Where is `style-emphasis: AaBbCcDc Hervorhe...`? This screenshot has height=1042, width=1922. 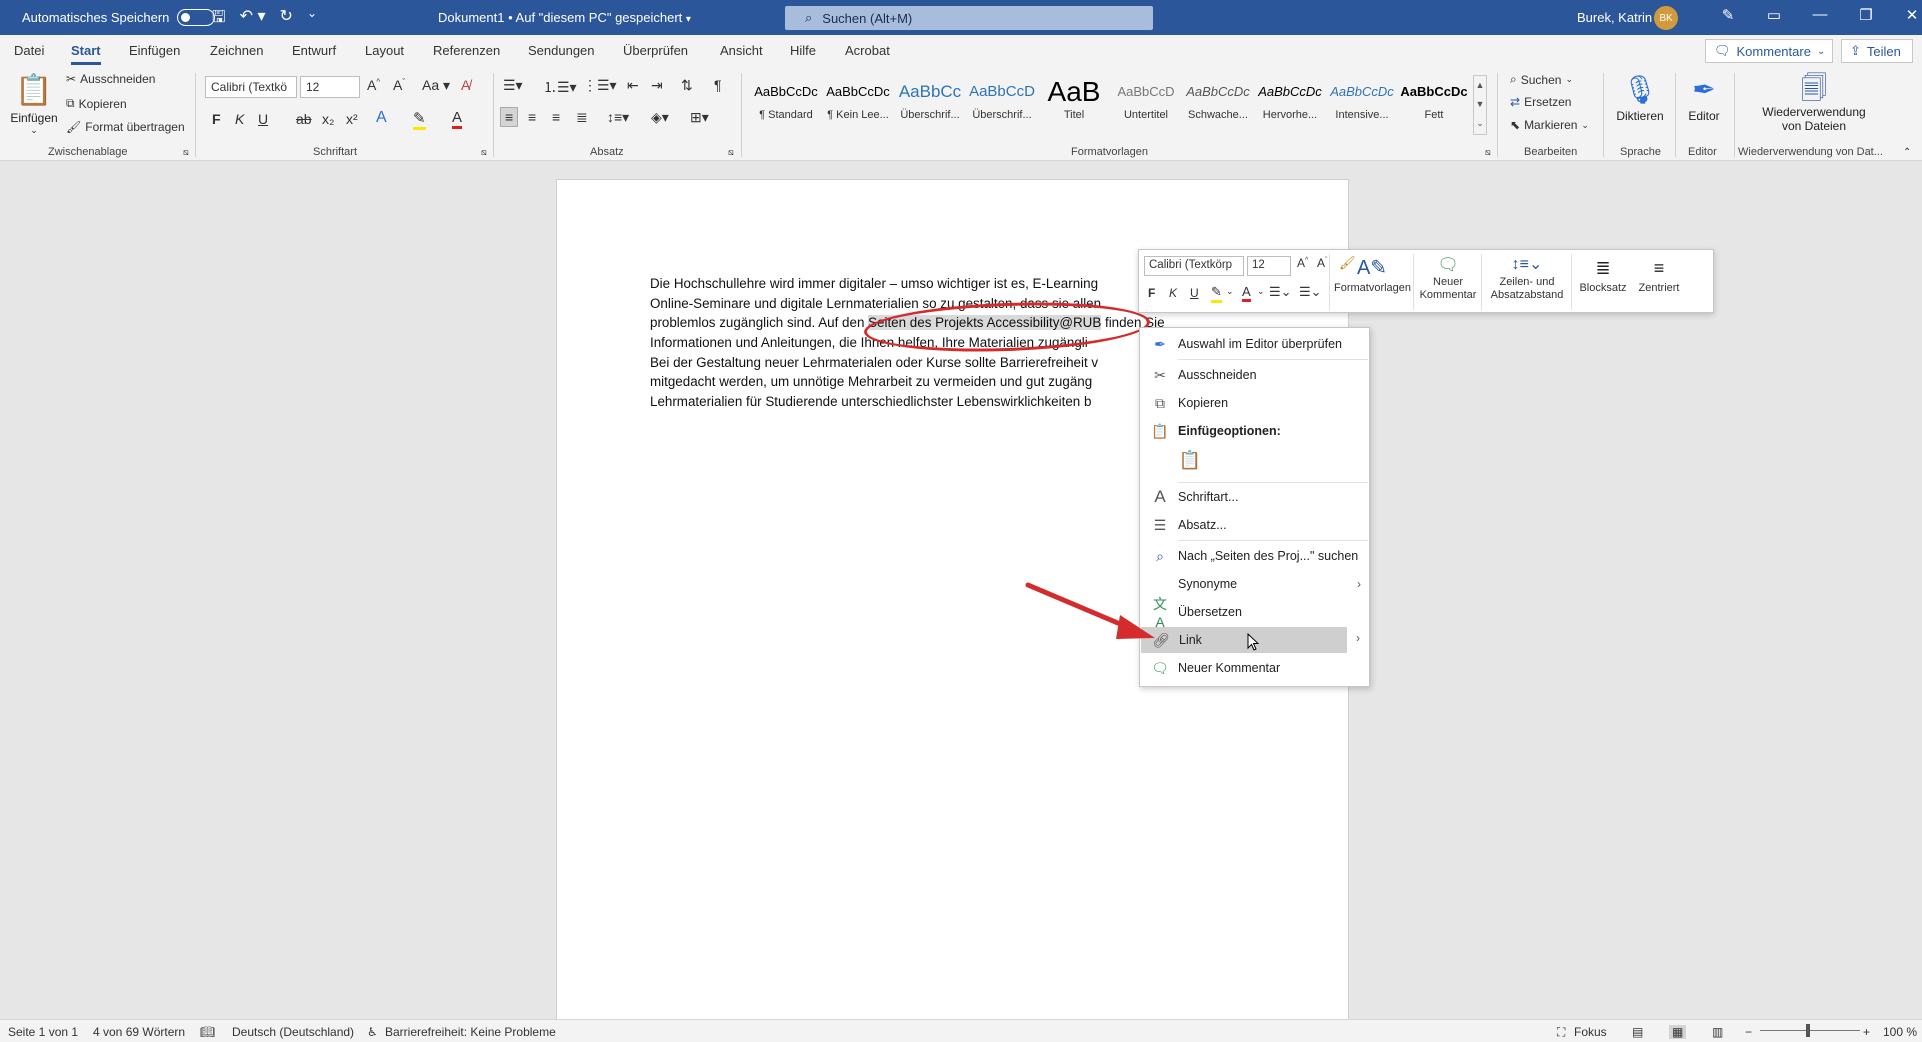 style-emphasis: AaBbCcDc Hervorhe... is located at coordinates (1290, 104).